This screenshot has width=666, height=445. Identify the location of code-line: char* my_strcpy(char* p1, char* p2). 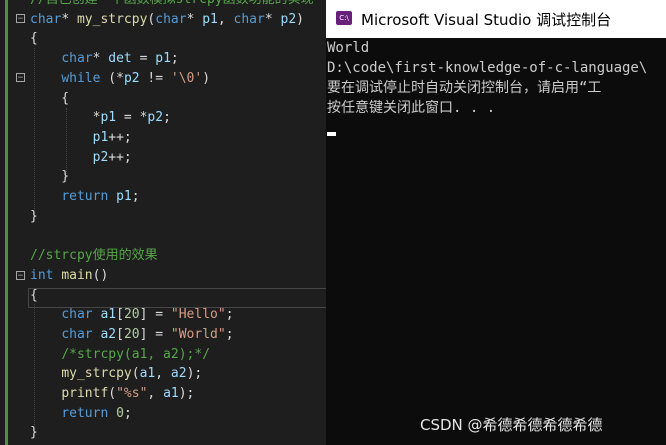
(167, 20).